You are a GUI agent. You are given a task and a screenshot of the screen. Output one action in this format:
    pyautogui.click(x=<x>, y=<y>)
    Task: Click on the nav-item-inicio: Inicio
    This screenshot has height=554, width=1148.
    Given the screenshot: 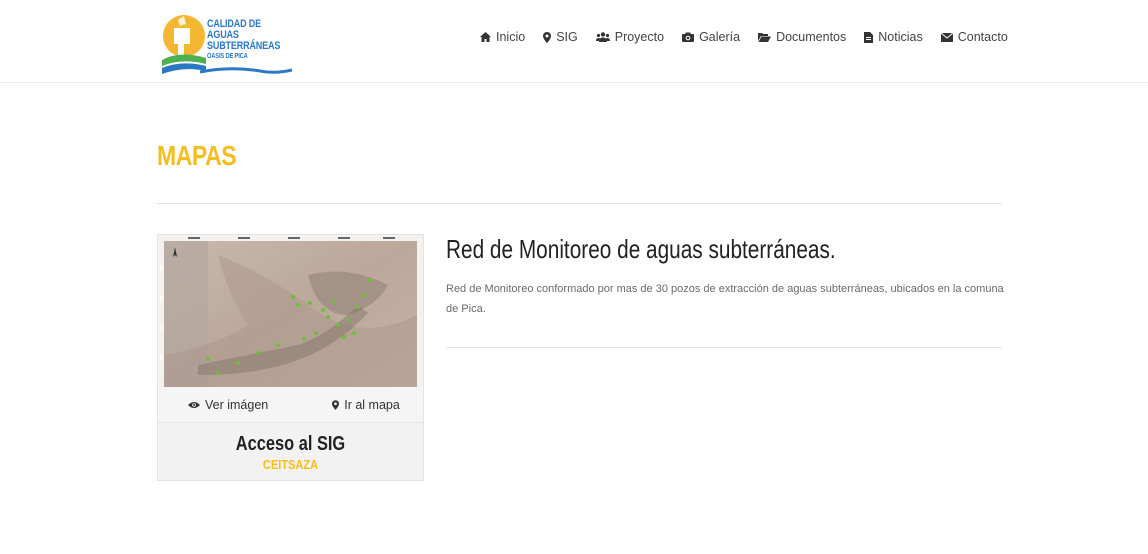 What is the action you would take?
    pyautogui.click(x=502, y=37)
    